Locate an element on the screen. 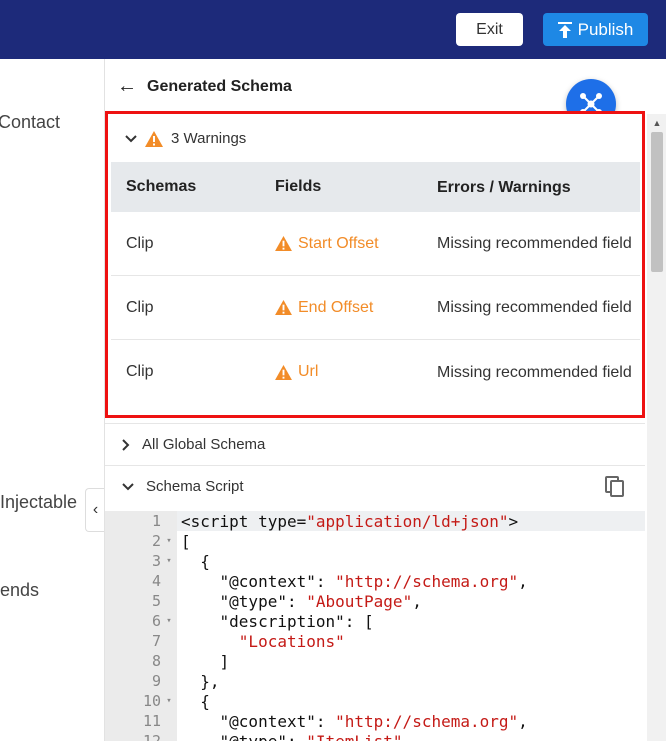 The height and width of the screenshot is (741, 666). line-number: 3 is located at coordinates (156, 561).